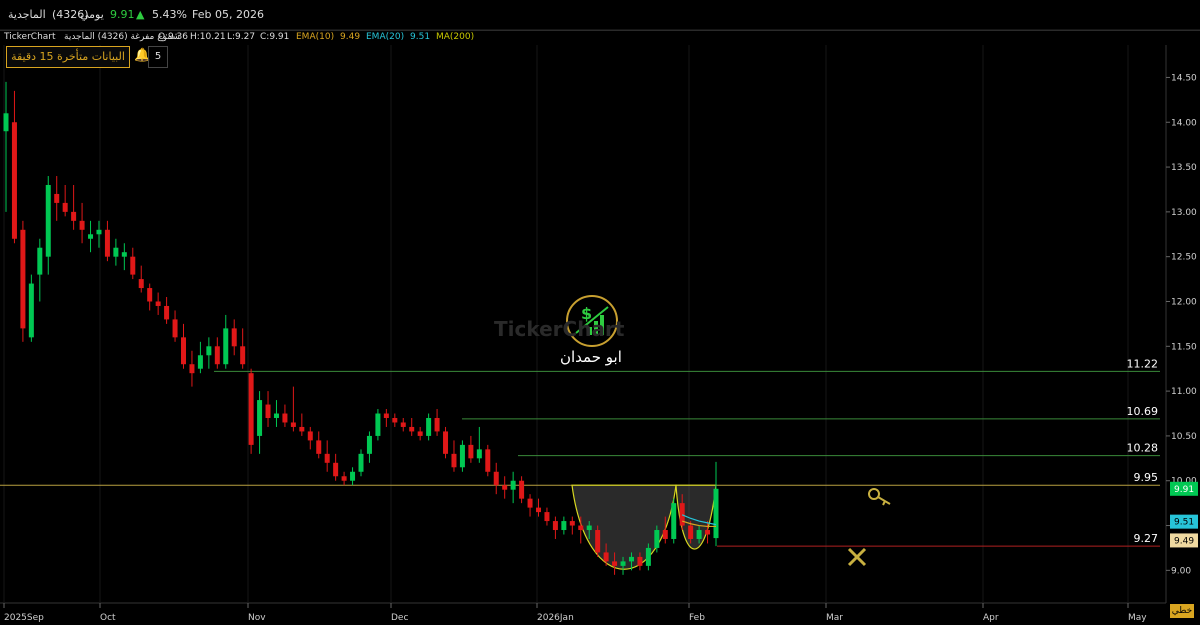 Image resolution: width=1200 pixels, height=625 pixels. What do you see at coordinates (555, 618) in the screenshot?
I see `x-tick-label: 2026Jan` at bounding box center [555, 618].